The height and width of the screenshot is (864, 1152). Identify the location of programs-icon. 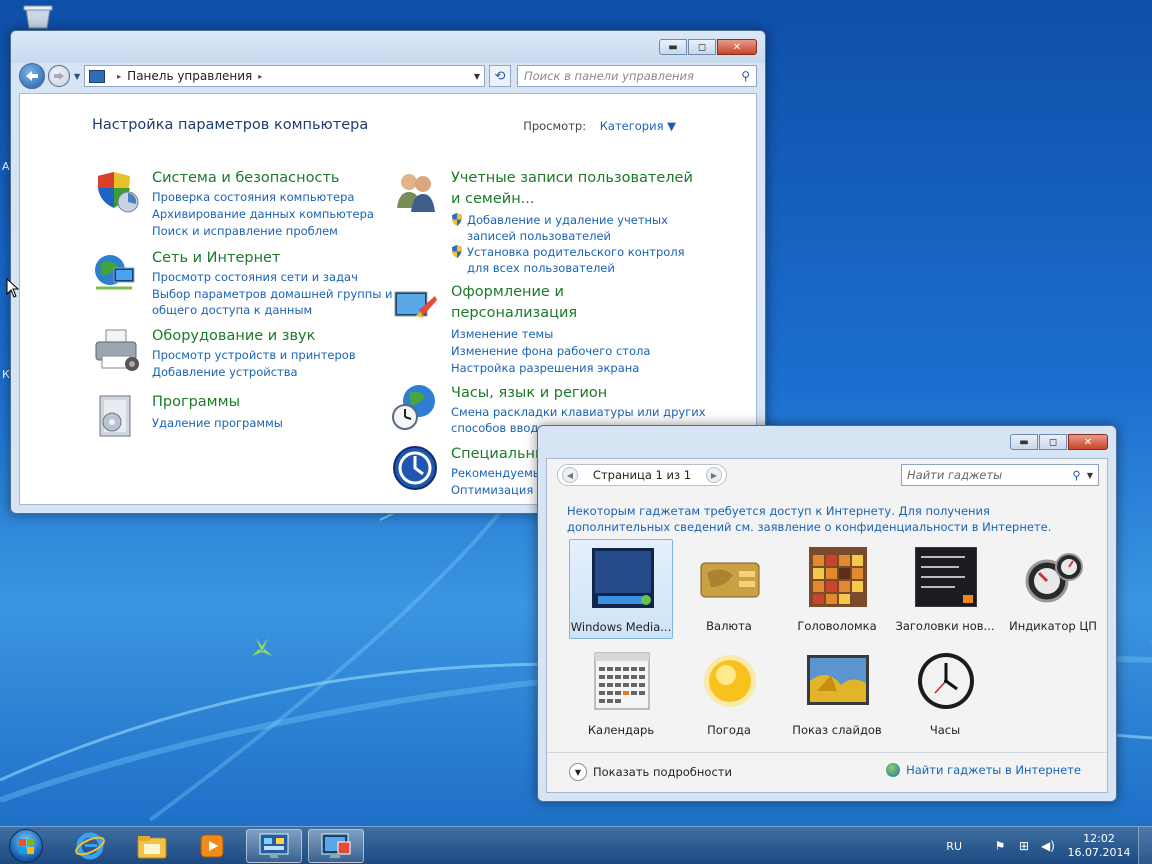
(116, 416).